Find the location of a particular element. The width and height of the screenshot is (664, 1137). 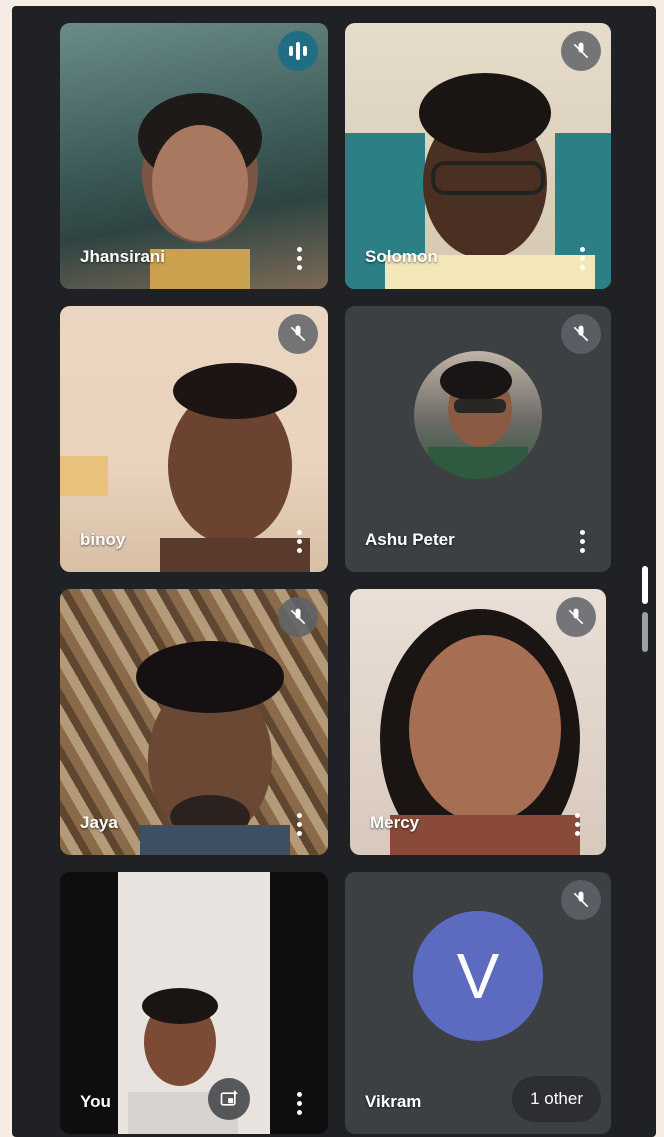

scrollbar-thumb is located at coordinates (645, 585).